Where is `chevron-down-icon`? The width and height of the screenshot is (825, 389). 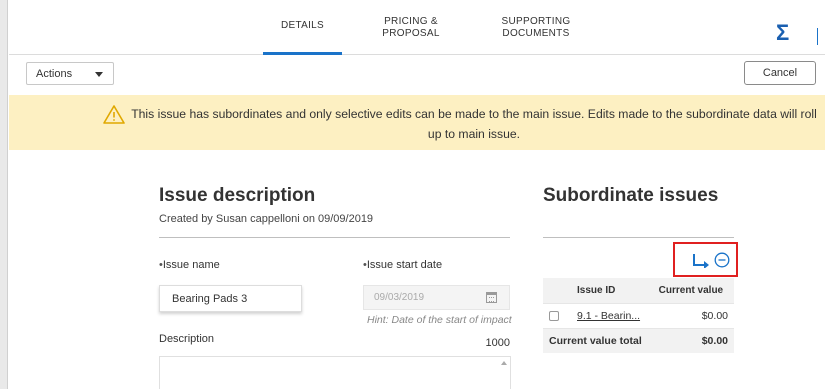 chevron-down-icon is located at coordinates (99, 74).